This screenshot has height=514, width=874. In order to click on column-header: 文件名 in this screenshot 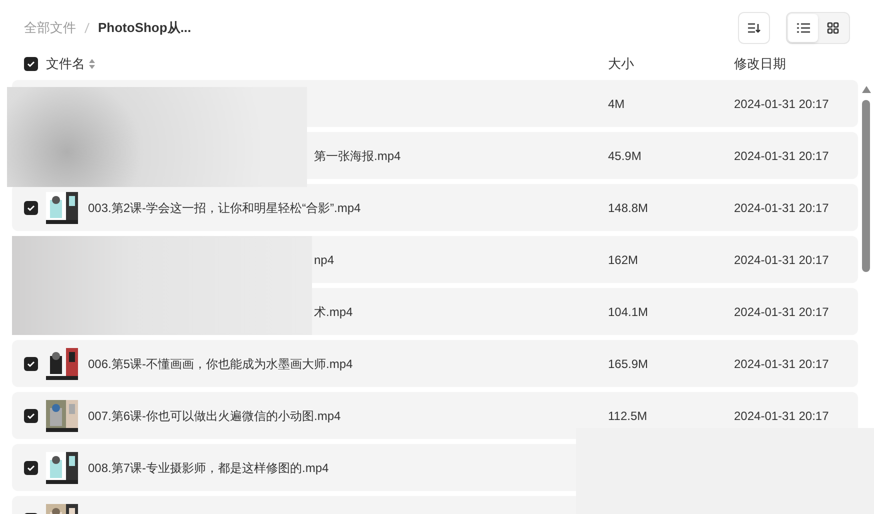, I will do `click(65, 64)`.